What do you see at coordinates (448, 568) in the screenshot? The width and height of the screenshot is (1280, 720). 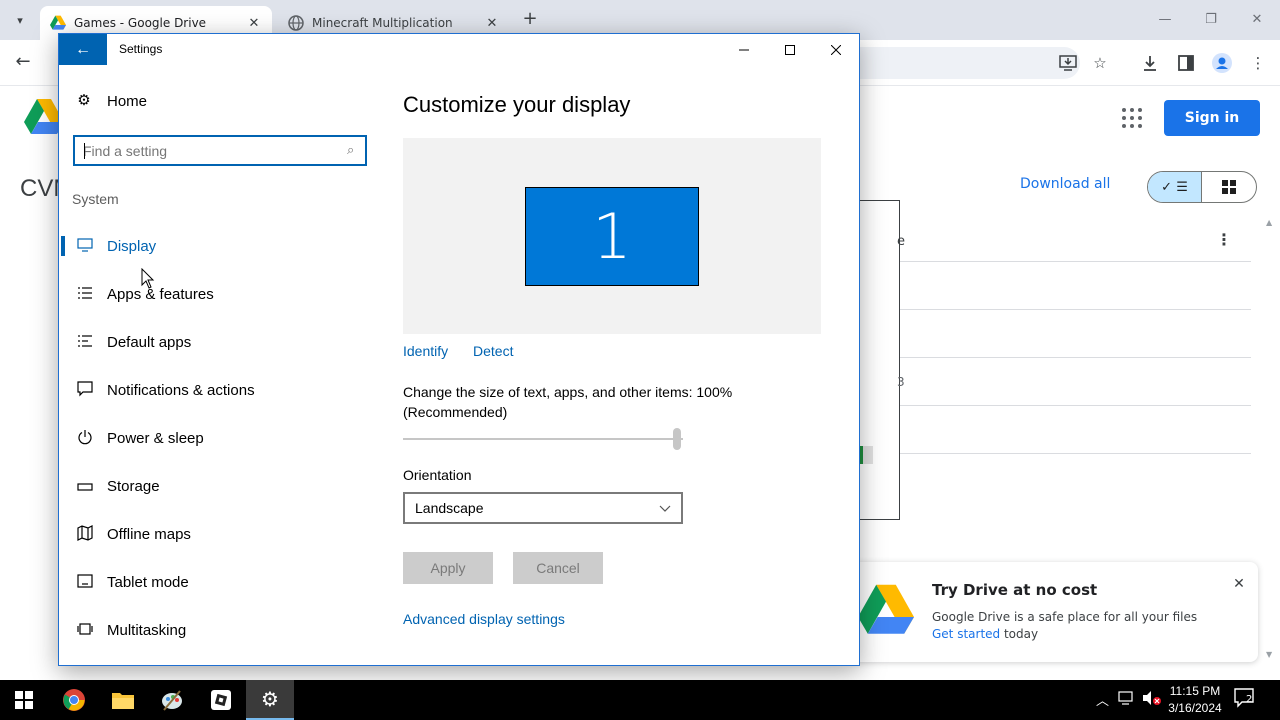 I see `apply-button: Apply` at bounding box center [448, 568].